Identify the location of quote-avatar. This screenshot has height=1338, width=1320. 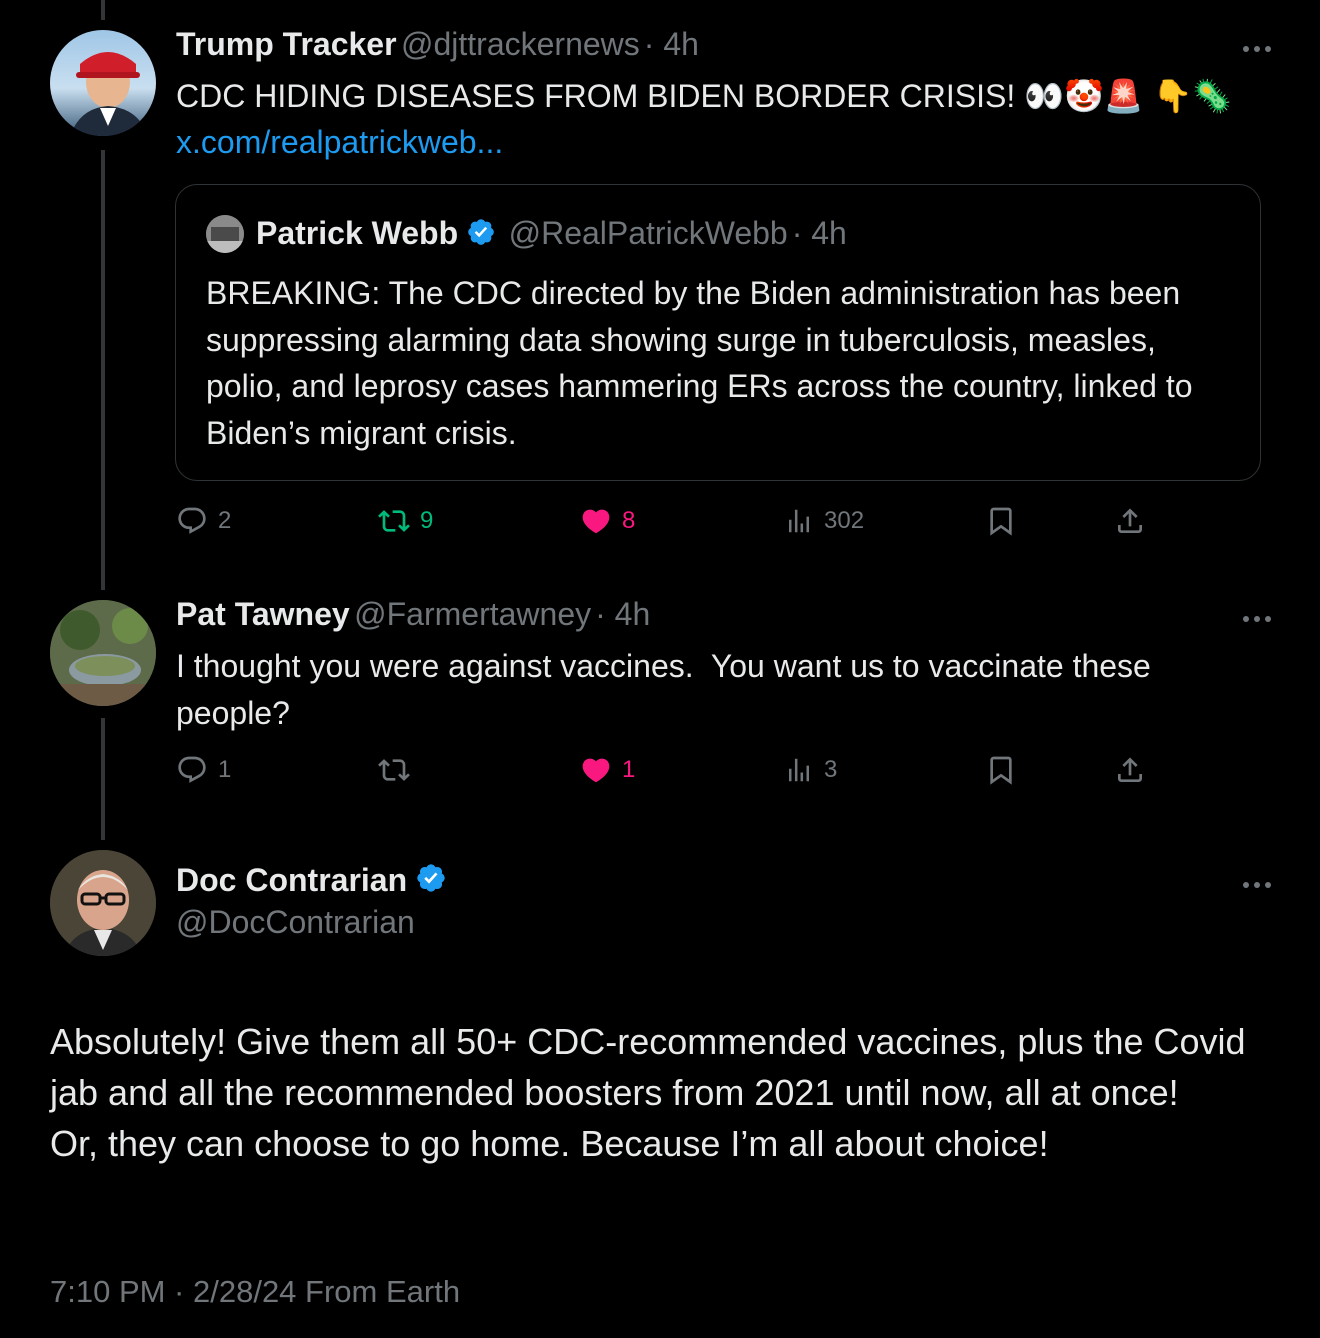
(225, 234).